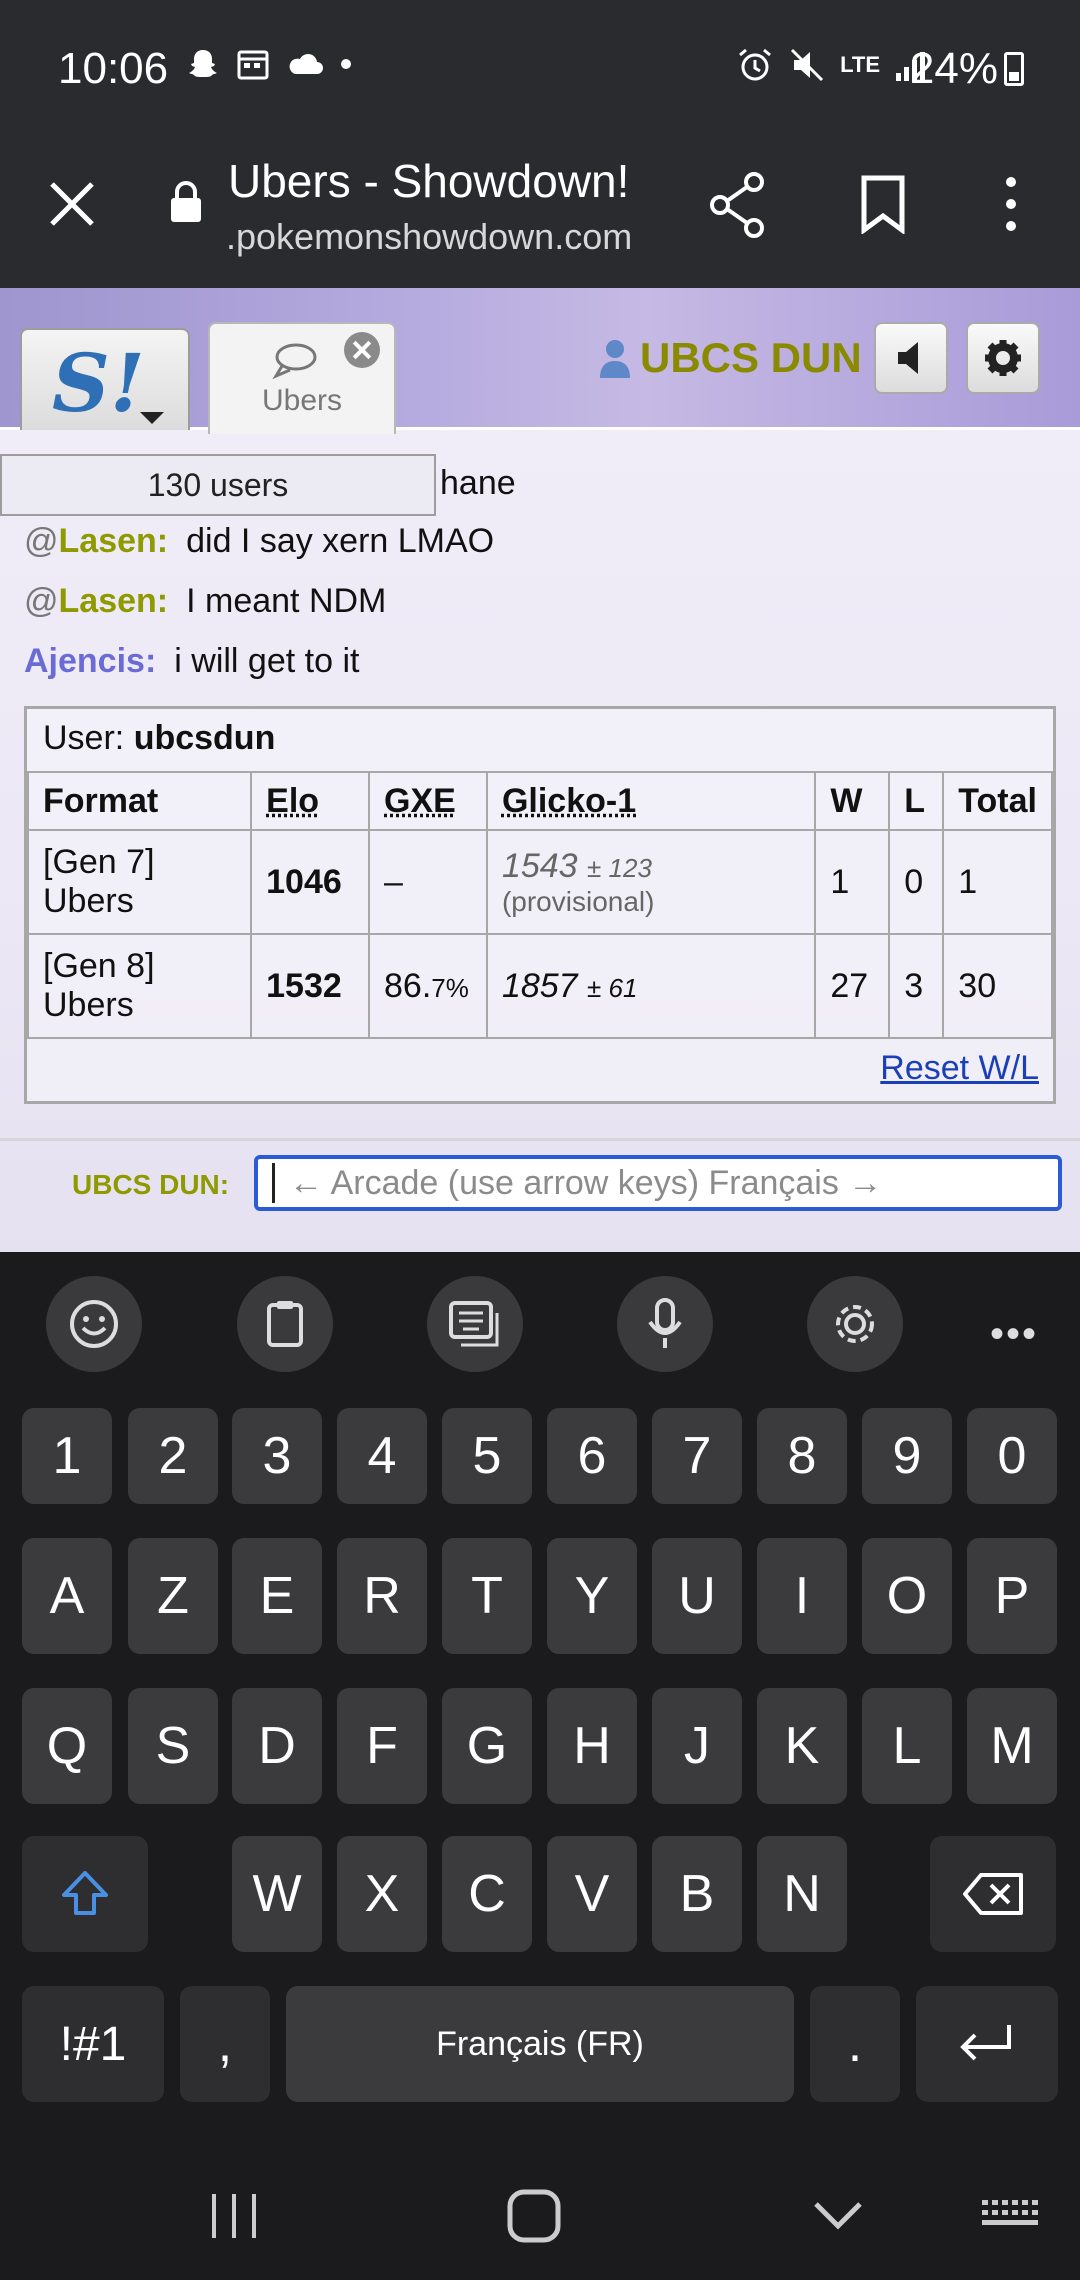 This screenshot has height=2280, width=1080. What do you see at coordinates (802, 1596) in the screenshot?
I see `key-i: I` at bounding box center [802, 1596].